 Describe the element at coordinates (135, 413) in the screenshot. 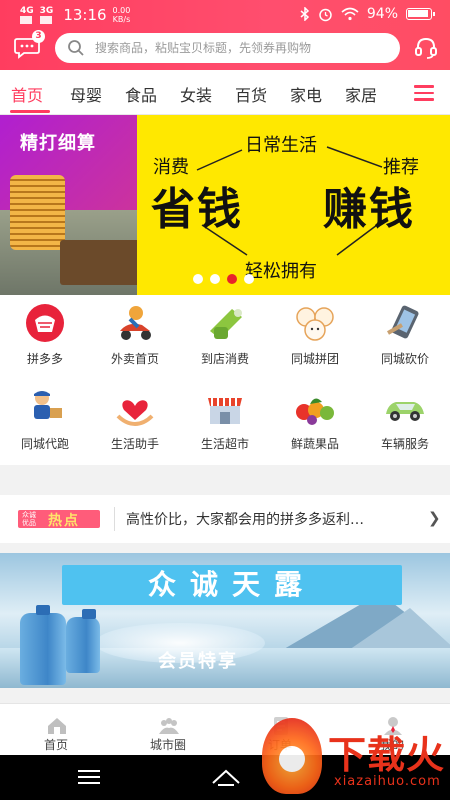

I see `life-helper-icon` at that location.